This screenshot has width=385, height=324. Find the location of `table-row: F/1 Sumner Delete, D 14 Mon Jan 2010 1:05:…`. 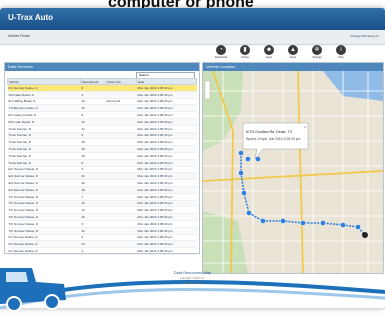

table-row: F/1 Sumner Delete, D 14 Mon Jan 2010 1:05:… is located at coordinates (102, 244).